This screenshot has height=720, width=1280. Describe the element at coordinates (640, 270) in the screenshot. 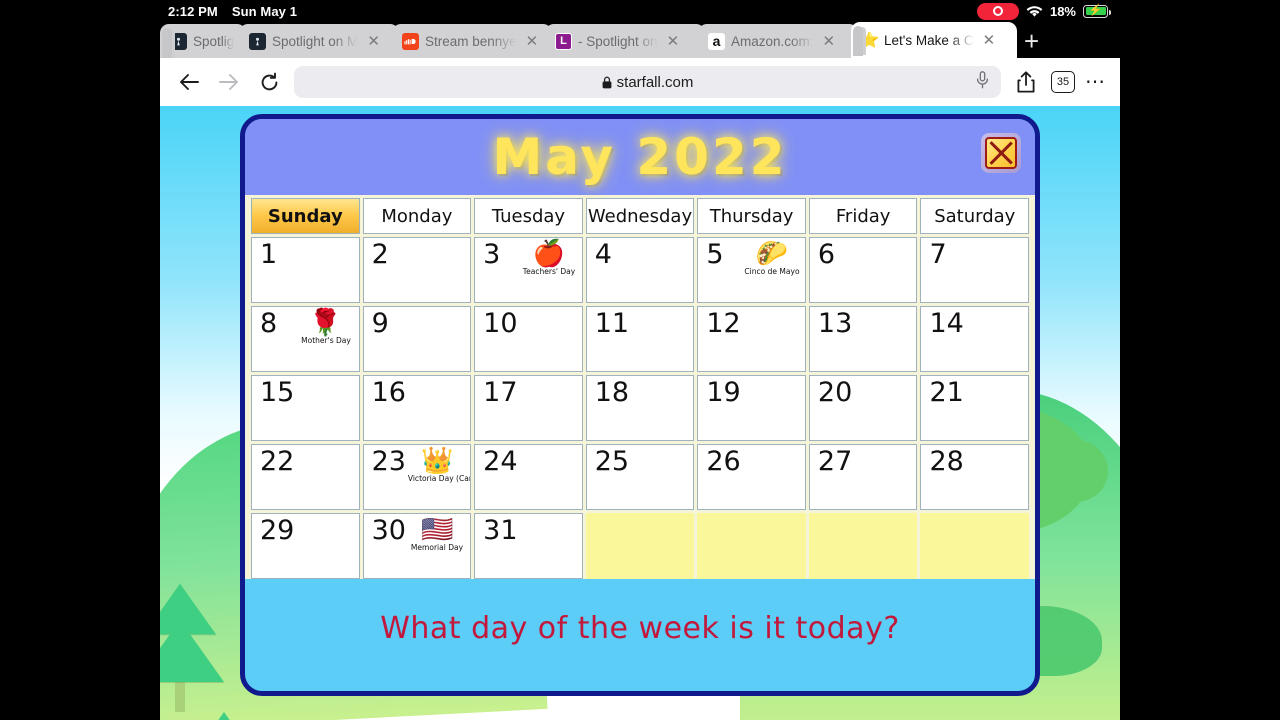

I see `calendar-day-cell: 4` at that location.